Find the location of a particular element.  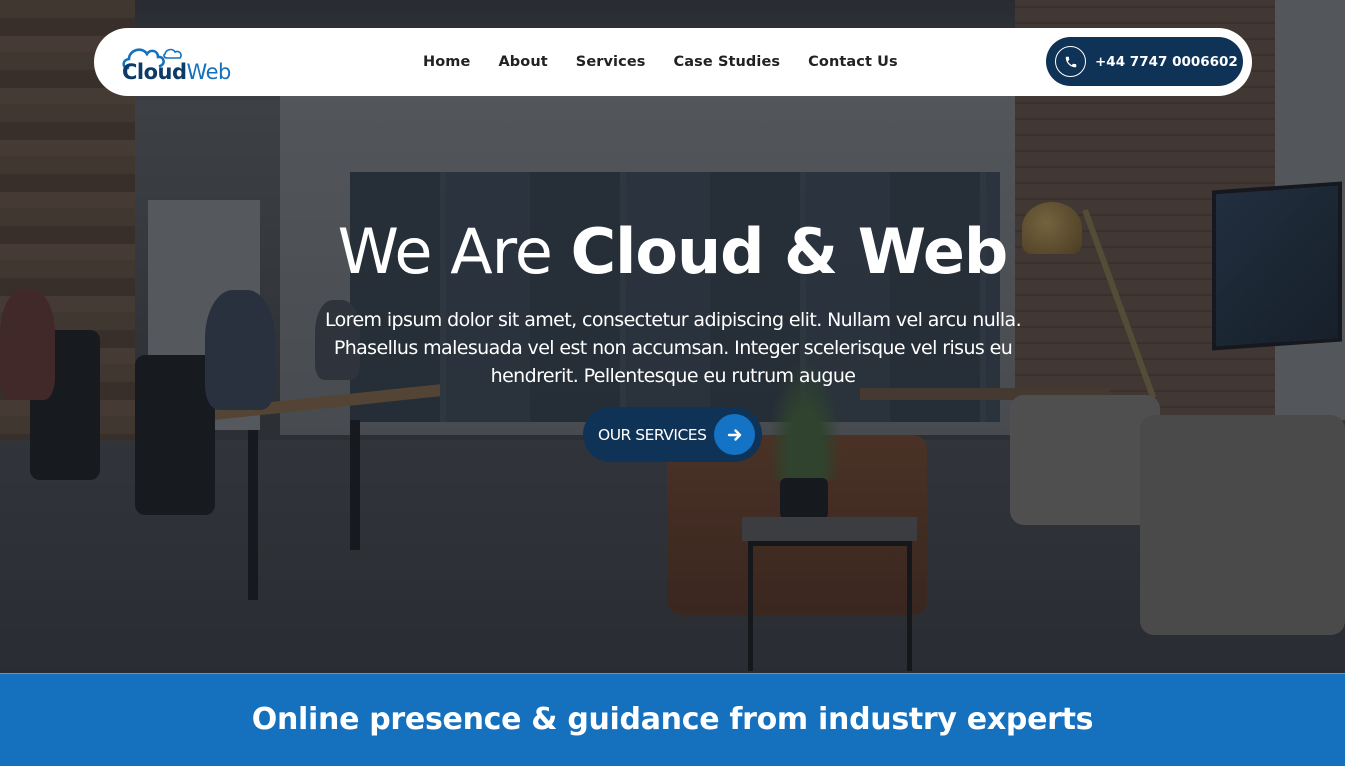

logo-wordmark: CloudWeb is located at coordinates (176, 72).